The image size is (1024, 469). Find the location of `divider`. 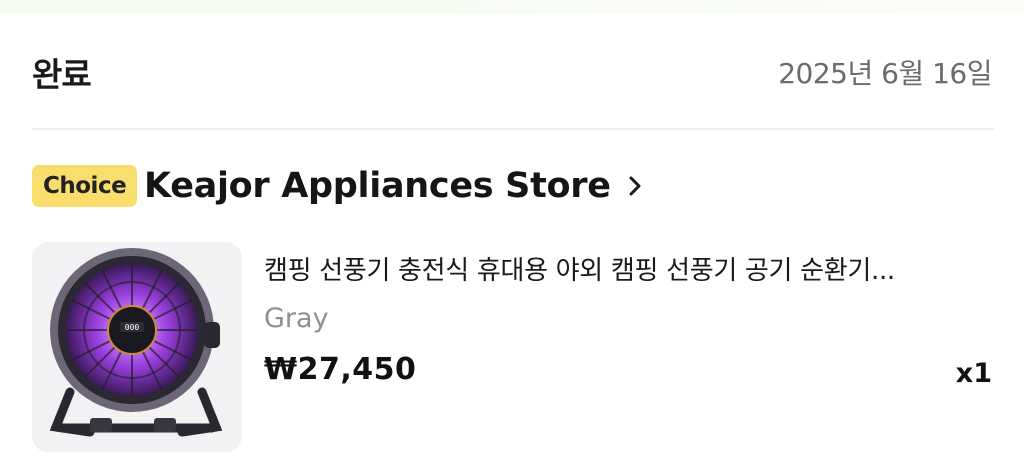

divider is located at coordinates (513, 129).